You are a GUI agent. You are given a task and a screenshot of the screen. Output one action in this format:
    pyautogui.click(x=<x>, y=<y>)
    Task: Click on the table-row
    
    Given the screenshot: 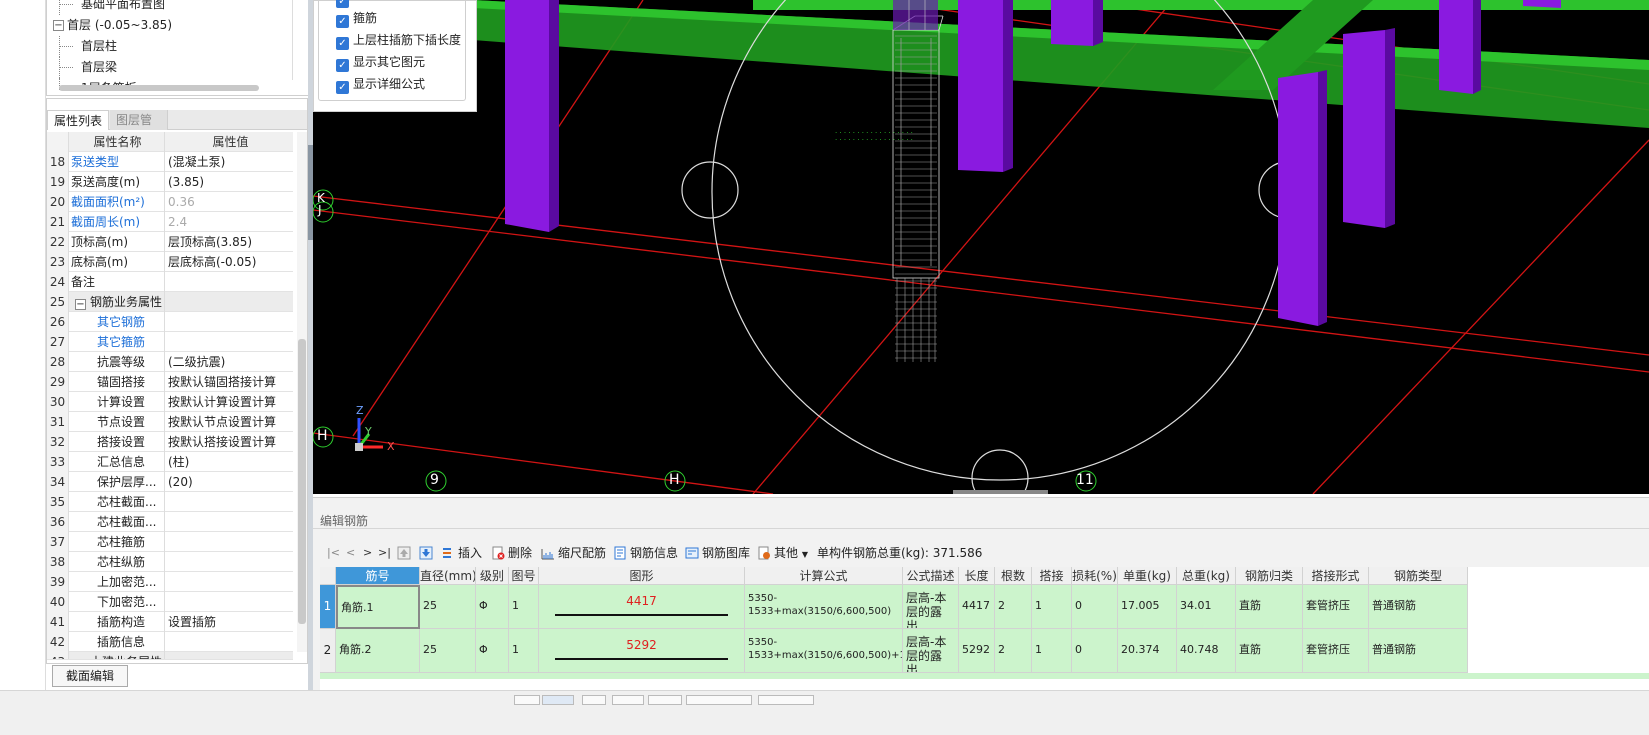 What is the action you would take?
    pyautogui.click(x=984, y=676)
    